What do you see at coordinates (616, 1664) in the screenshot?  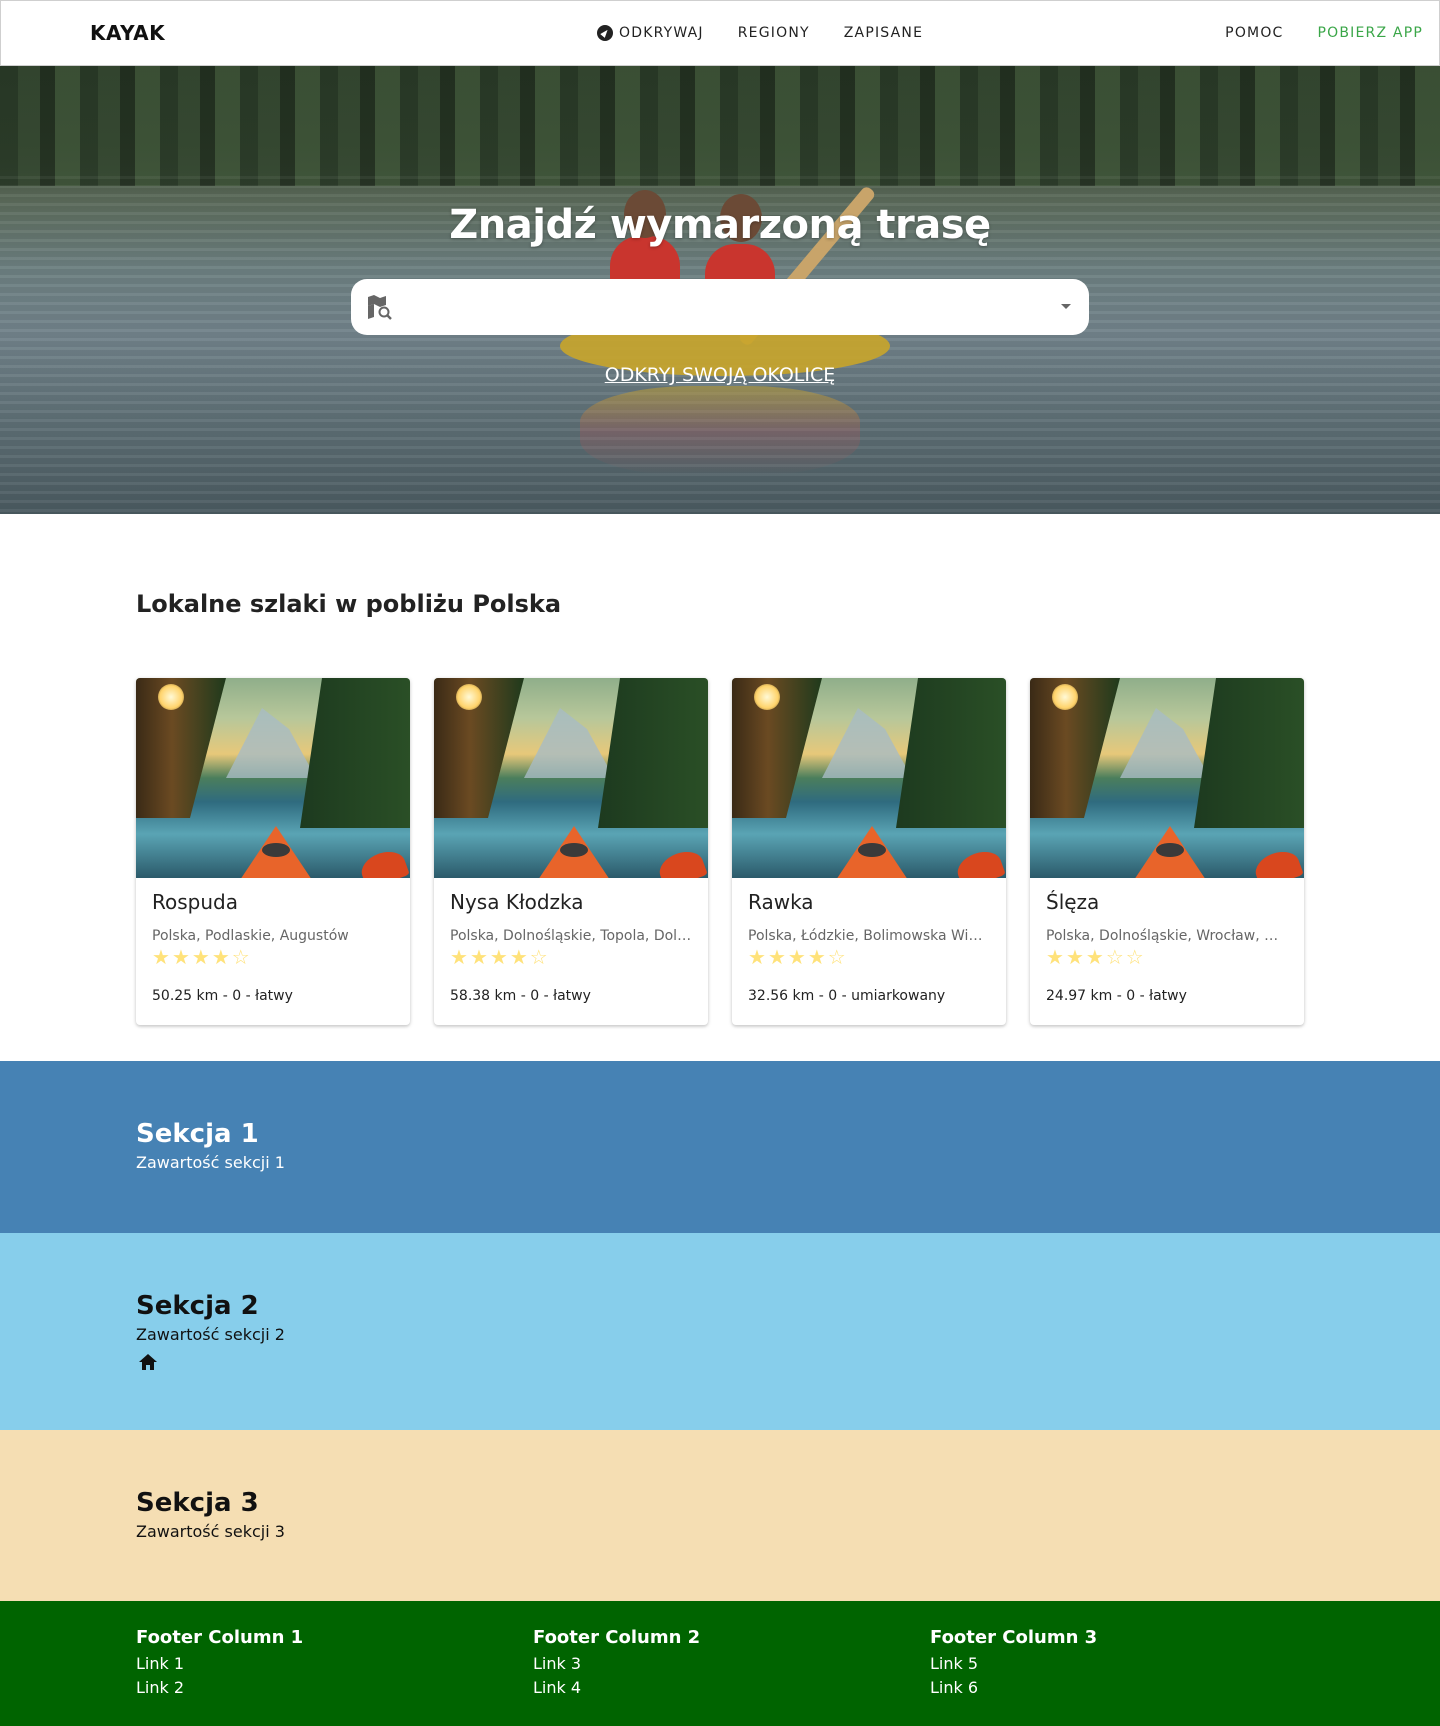 I see `footer-link: Link 3` at bounding box center [616, 1664].